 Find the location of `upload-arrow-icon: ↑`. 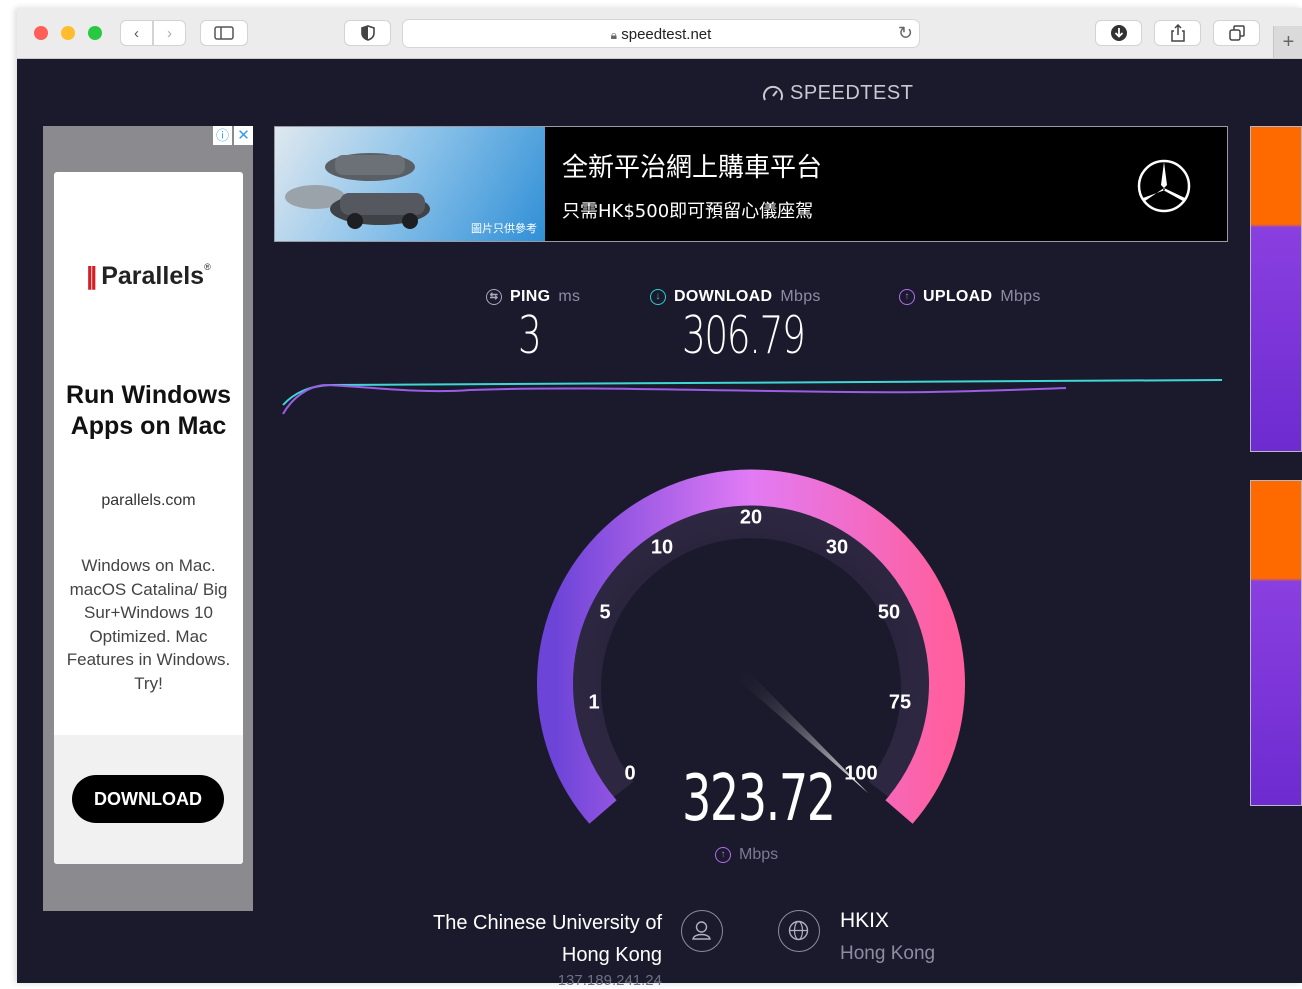

upload-arrow-icon: ↑ is located at coordinates (723, 855).